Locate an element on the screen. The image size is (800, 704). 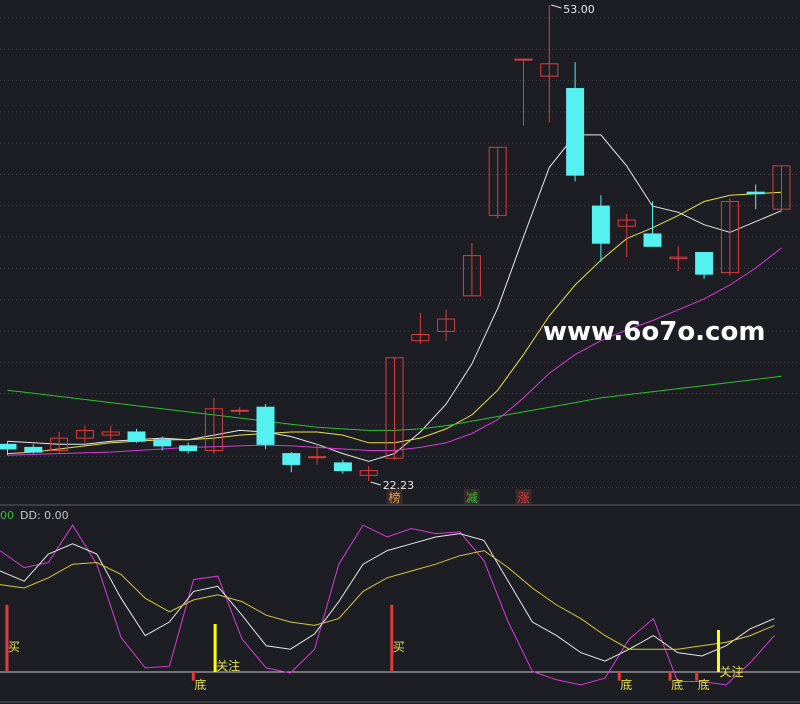
high-pointer is located at coordinates (556, 6).